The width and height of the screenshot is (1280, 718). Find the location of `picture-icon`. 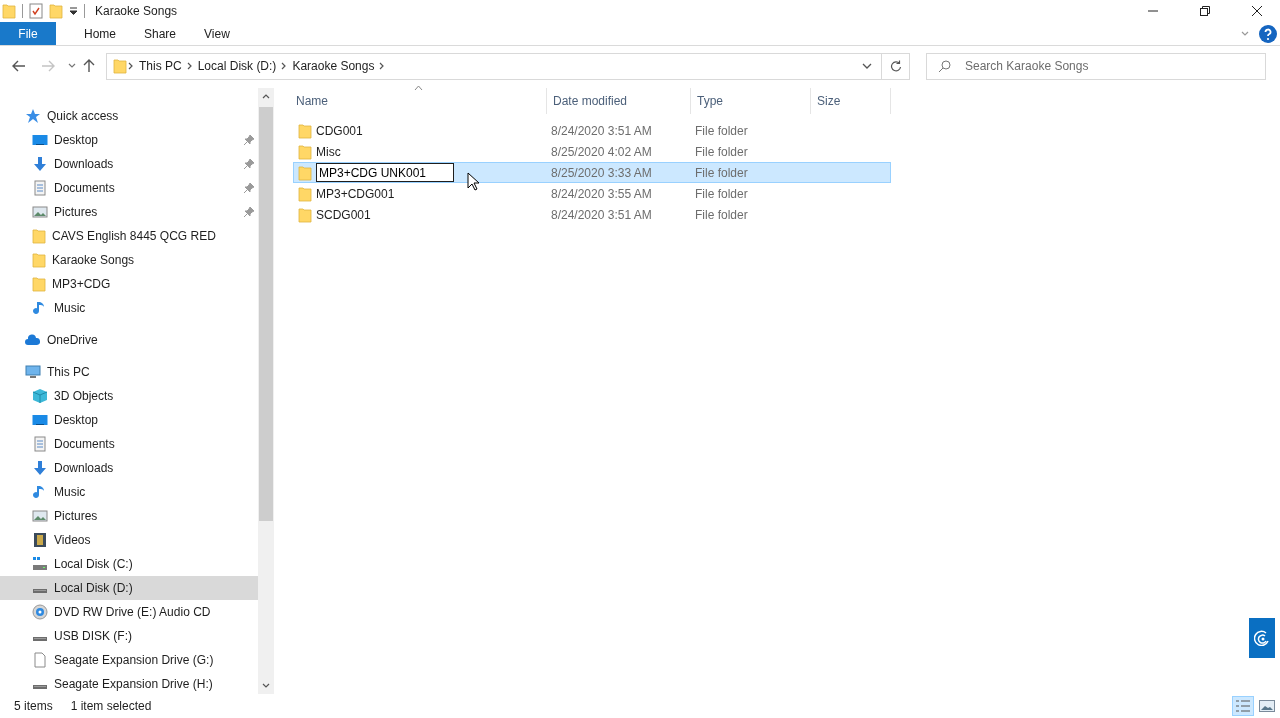

picture-icon is located at coordinates (40, 212).